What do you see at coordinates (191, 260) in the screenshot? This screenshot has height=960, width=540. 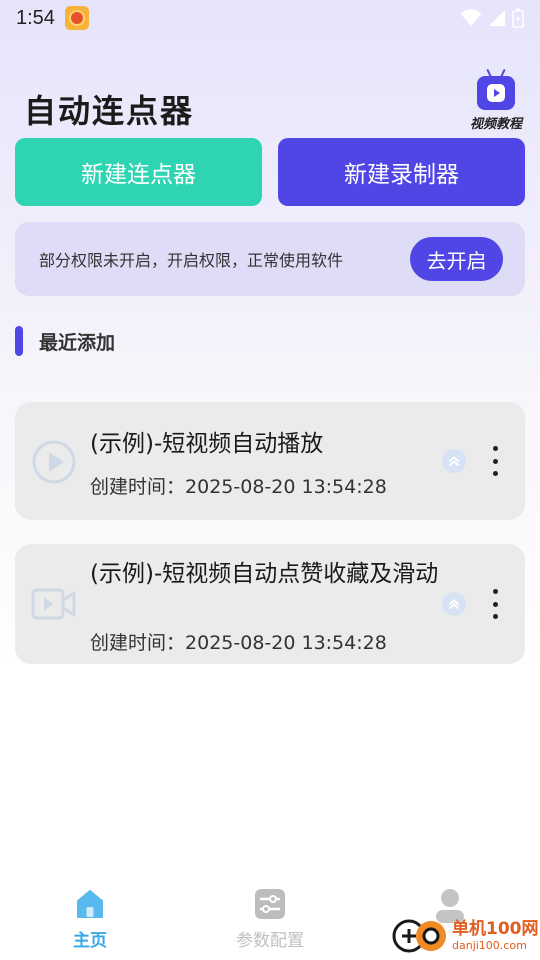 I see `permission-message: 部分权限未开启，开启权限，正常使用软件` at bounding box center [191, 260].